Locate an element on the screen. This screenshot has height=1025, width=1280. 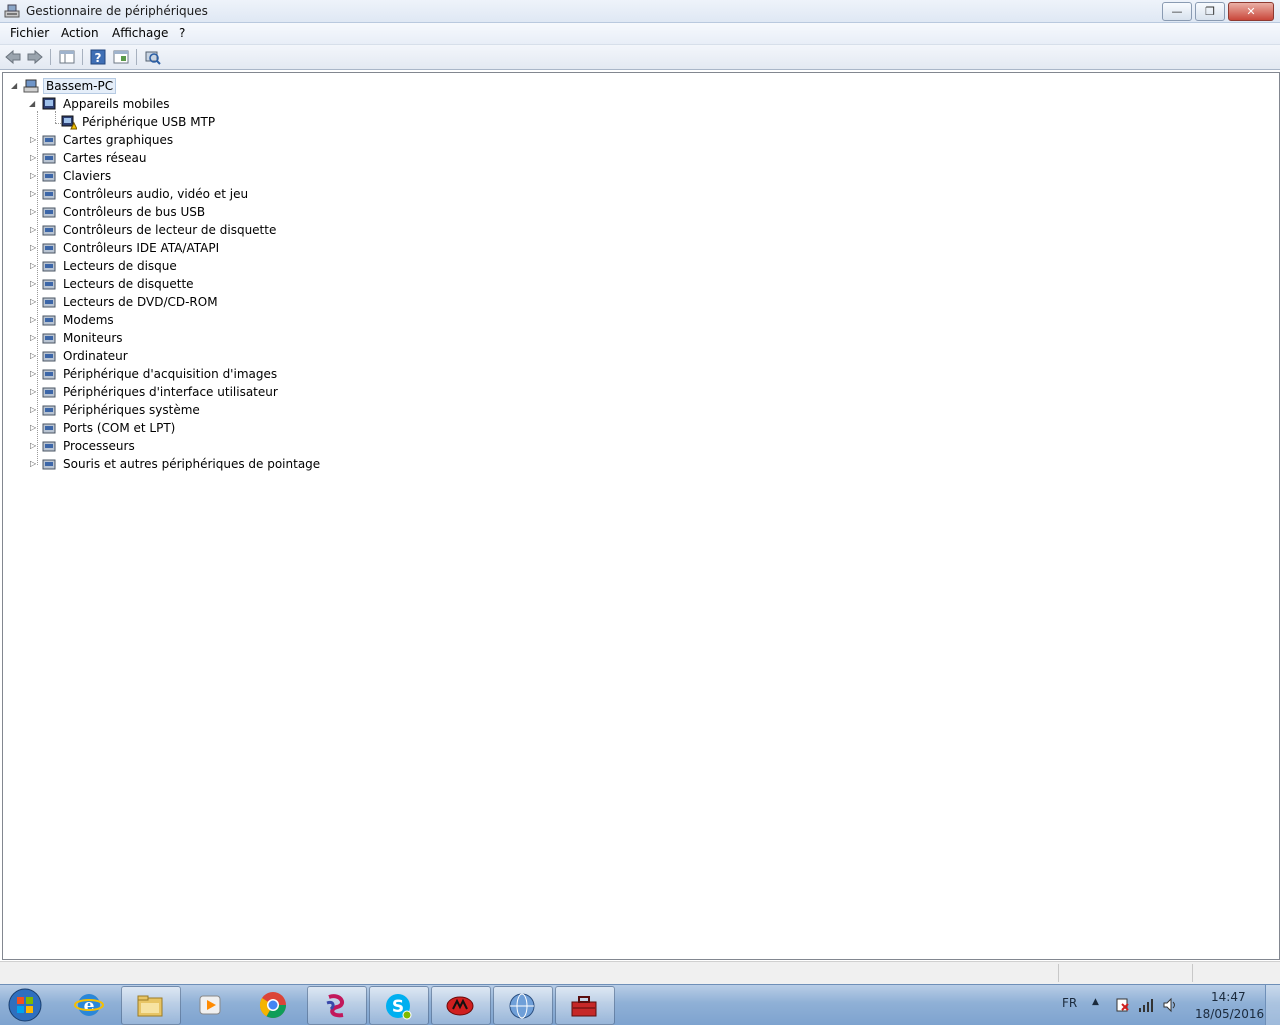
menu-action: Action is located at coordinates (80, 33).